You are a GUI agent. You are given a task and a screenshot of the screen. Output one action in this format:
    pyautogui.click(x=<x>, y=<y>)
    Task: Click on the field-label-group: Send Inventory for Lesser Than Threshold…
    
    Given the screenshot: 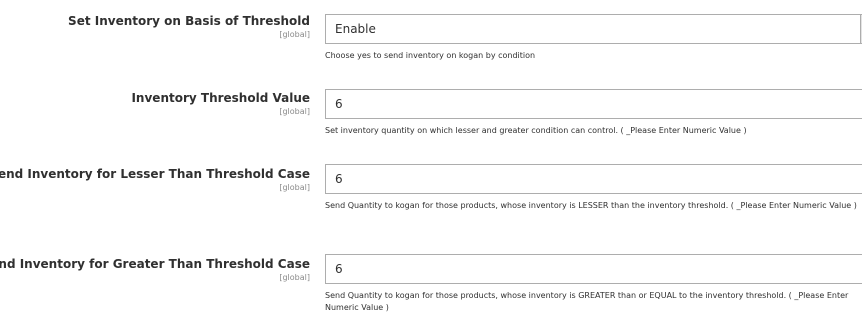 What is the action you would take?
    pyautogui.click(x=155, y=179)
    